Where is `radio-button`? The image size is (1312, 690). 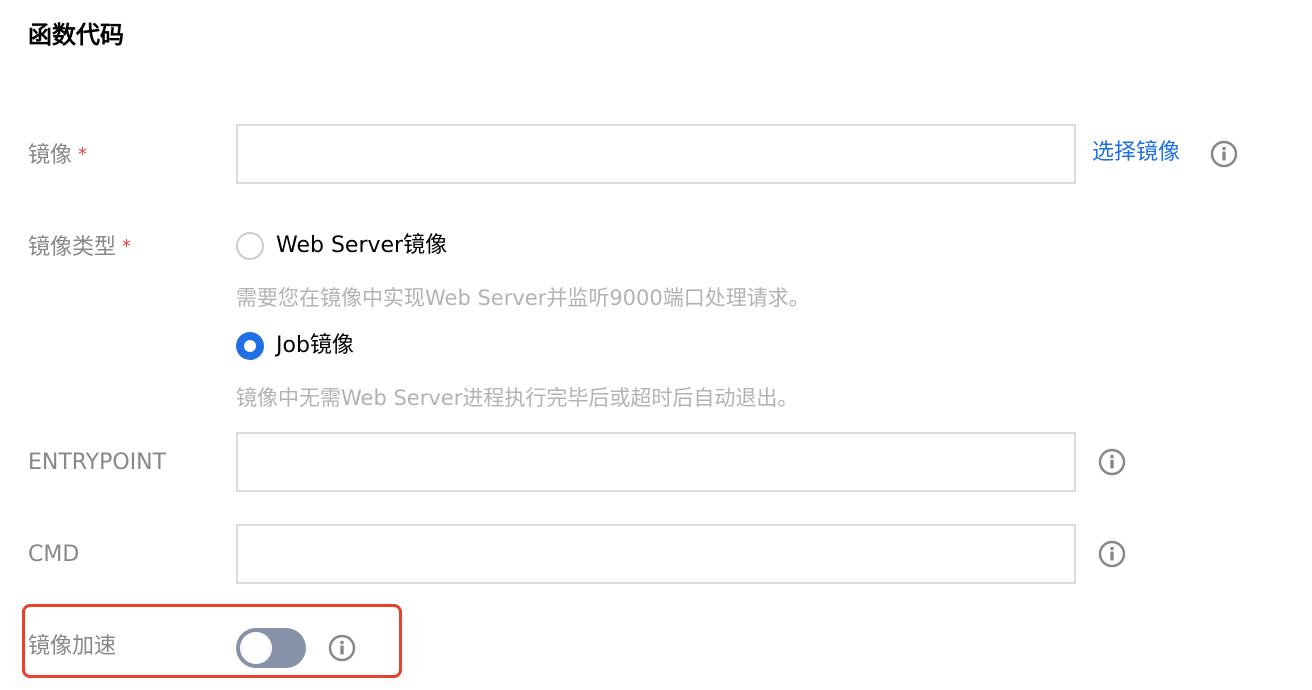 radio-button is located at coordinates (250, 246).